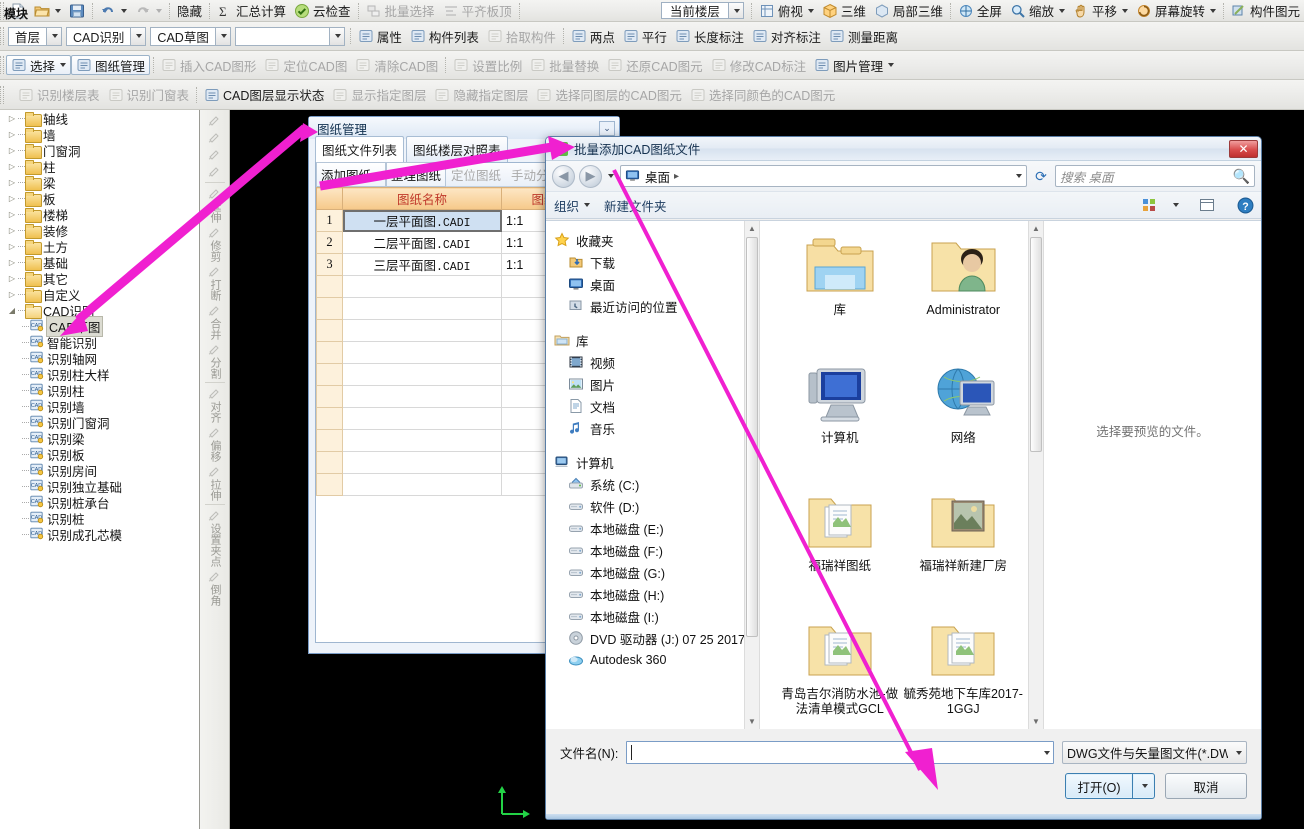  Describe the element at coordinates (635, 205) in the screenshot. I see `new-folder-button: 新建文件夹` at that location.